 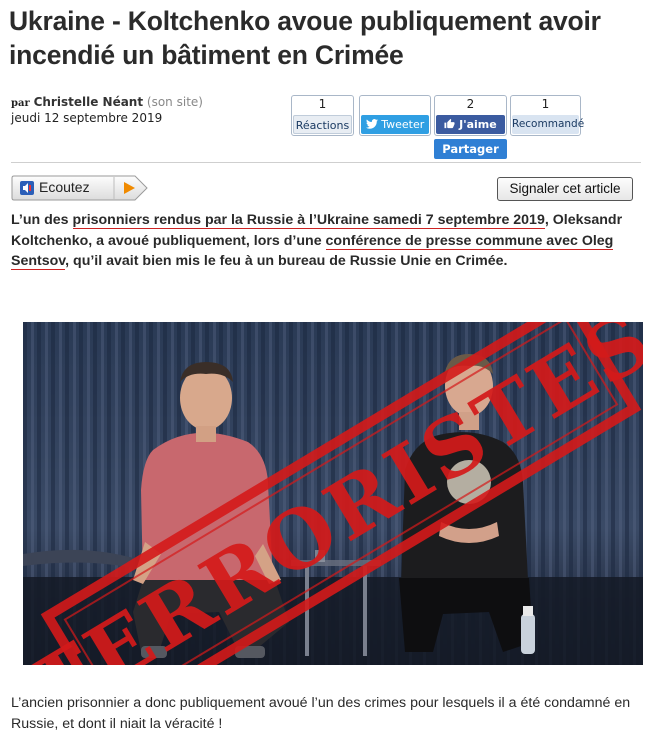 What do you see at coordinates (565, 189) in the screenshot?
I see `report-article-button: Signaler cet article` at bounding box center [565, 189].